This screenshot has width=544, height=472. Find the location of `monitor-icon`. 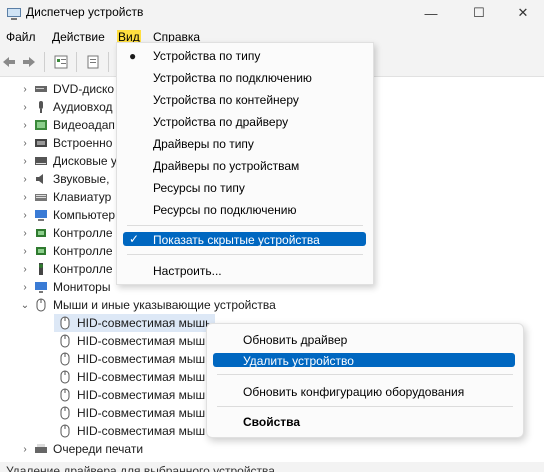

monitor-icon is located at coordinates (41, 287).